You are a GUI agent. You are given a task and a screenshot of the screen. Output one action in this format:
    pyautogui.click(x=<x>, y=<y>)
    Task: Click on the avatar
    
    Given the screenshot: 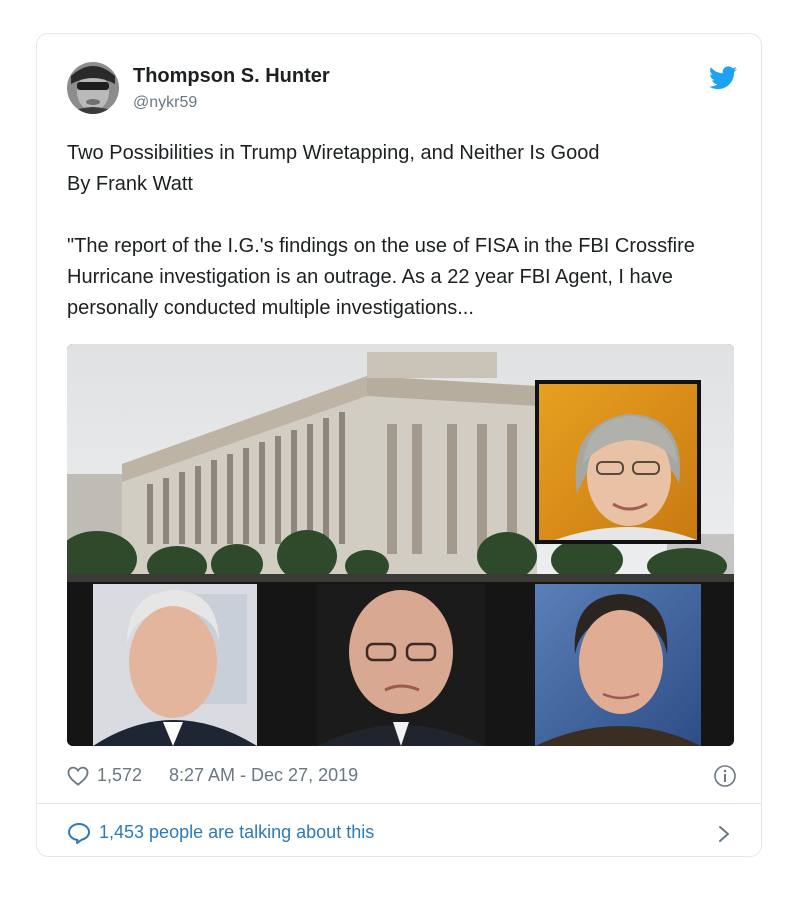 What is the action you would take?
    pyautogui.click(x=93, y=88)
    